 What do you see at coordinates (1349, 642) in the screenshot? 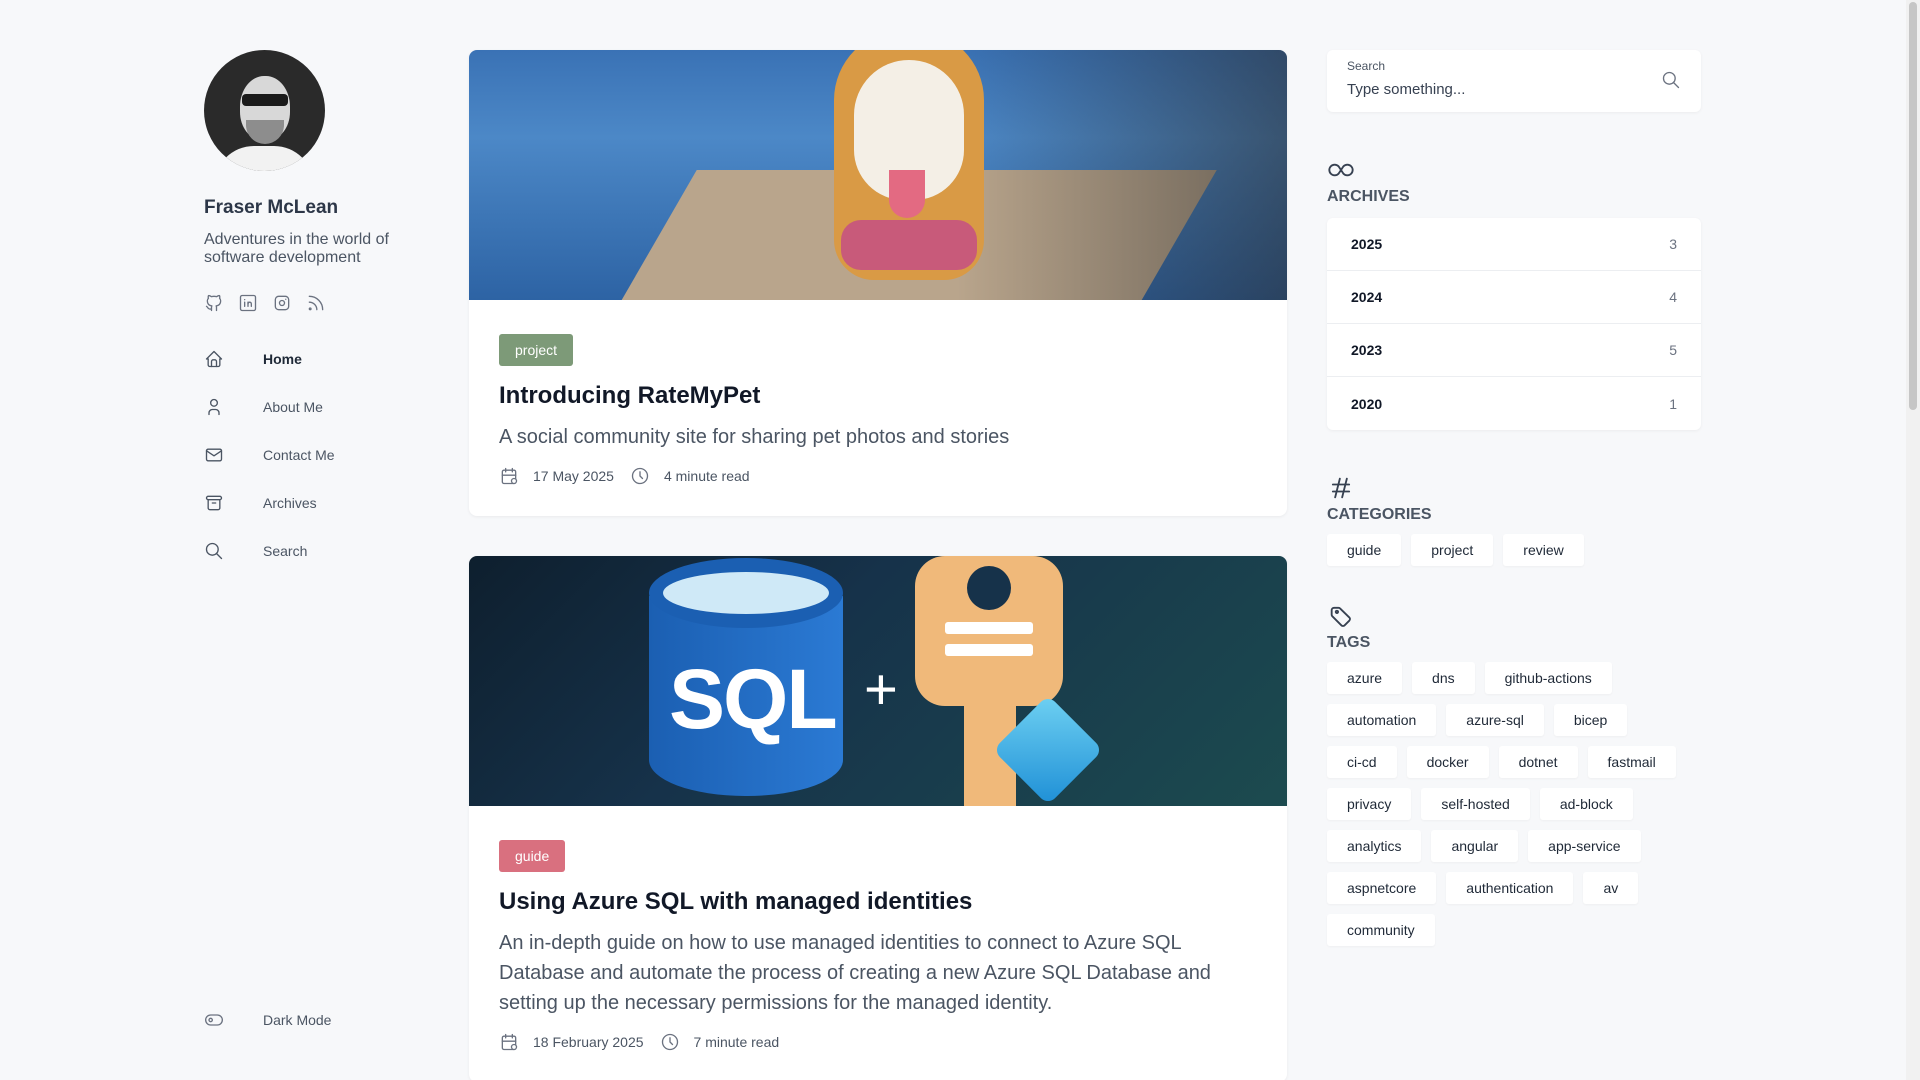
I see `tags-title: TAGS` at bounding box center [1349, 642].